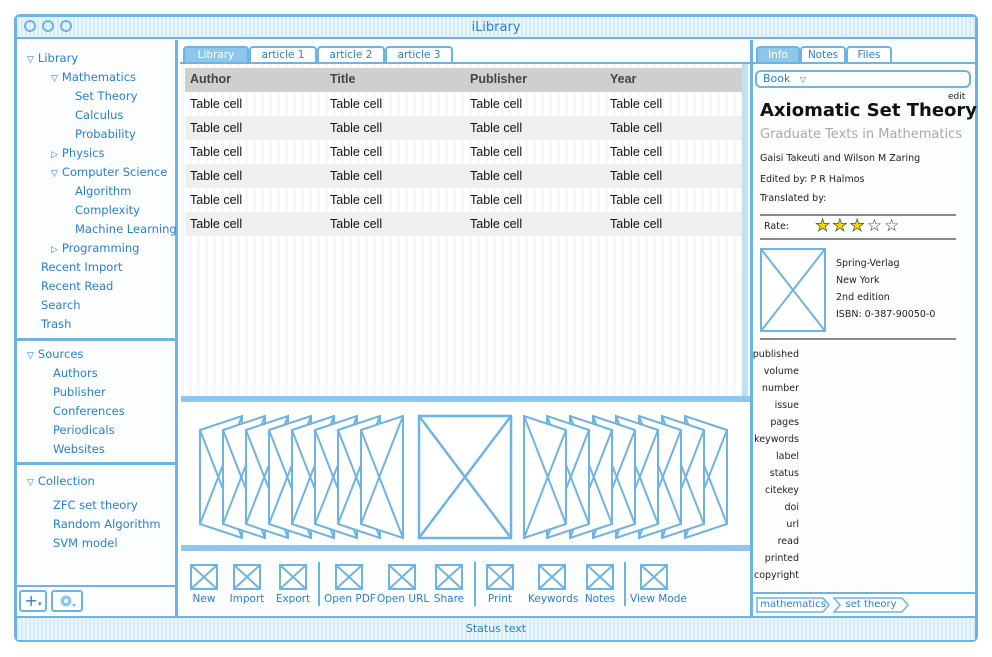  What do you see at coordinates (786, 405) in the screenshot?
I see `field-label-issue: issue` at bounding box center [786, 405].